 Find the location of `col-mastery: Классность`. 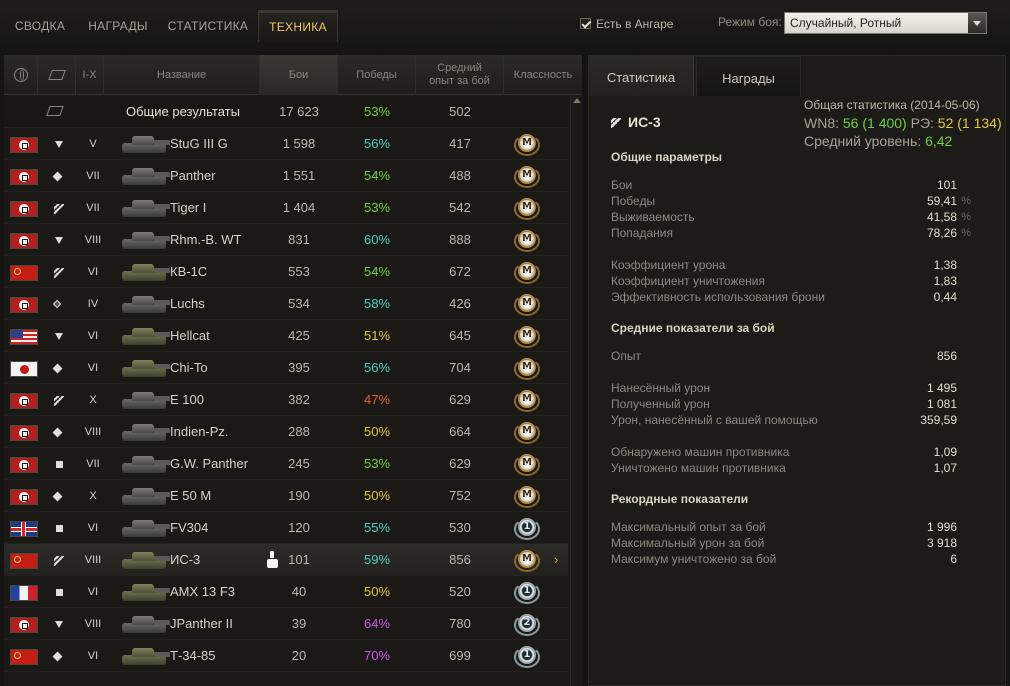

col-mastery: Классность is located at coordinates (543, 75).